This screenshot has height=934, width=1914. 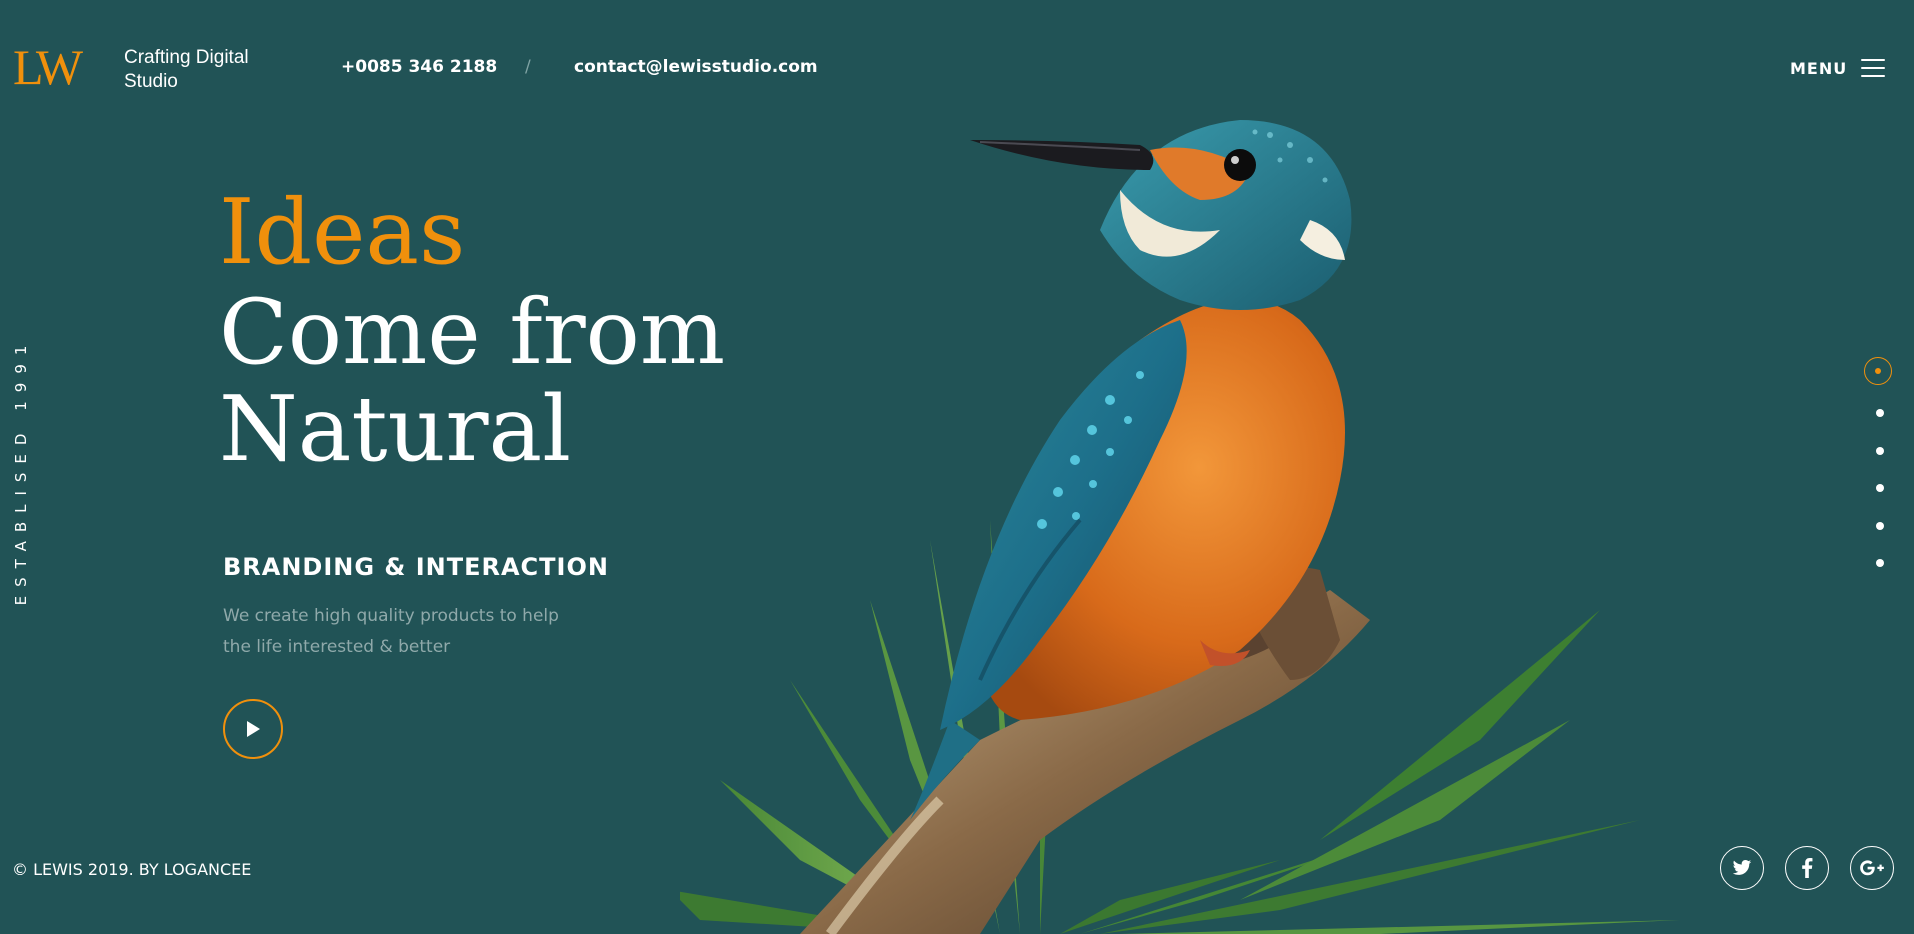 I want to click on email-link: contact@lewisstudio.com, so click(x=696, y=67).